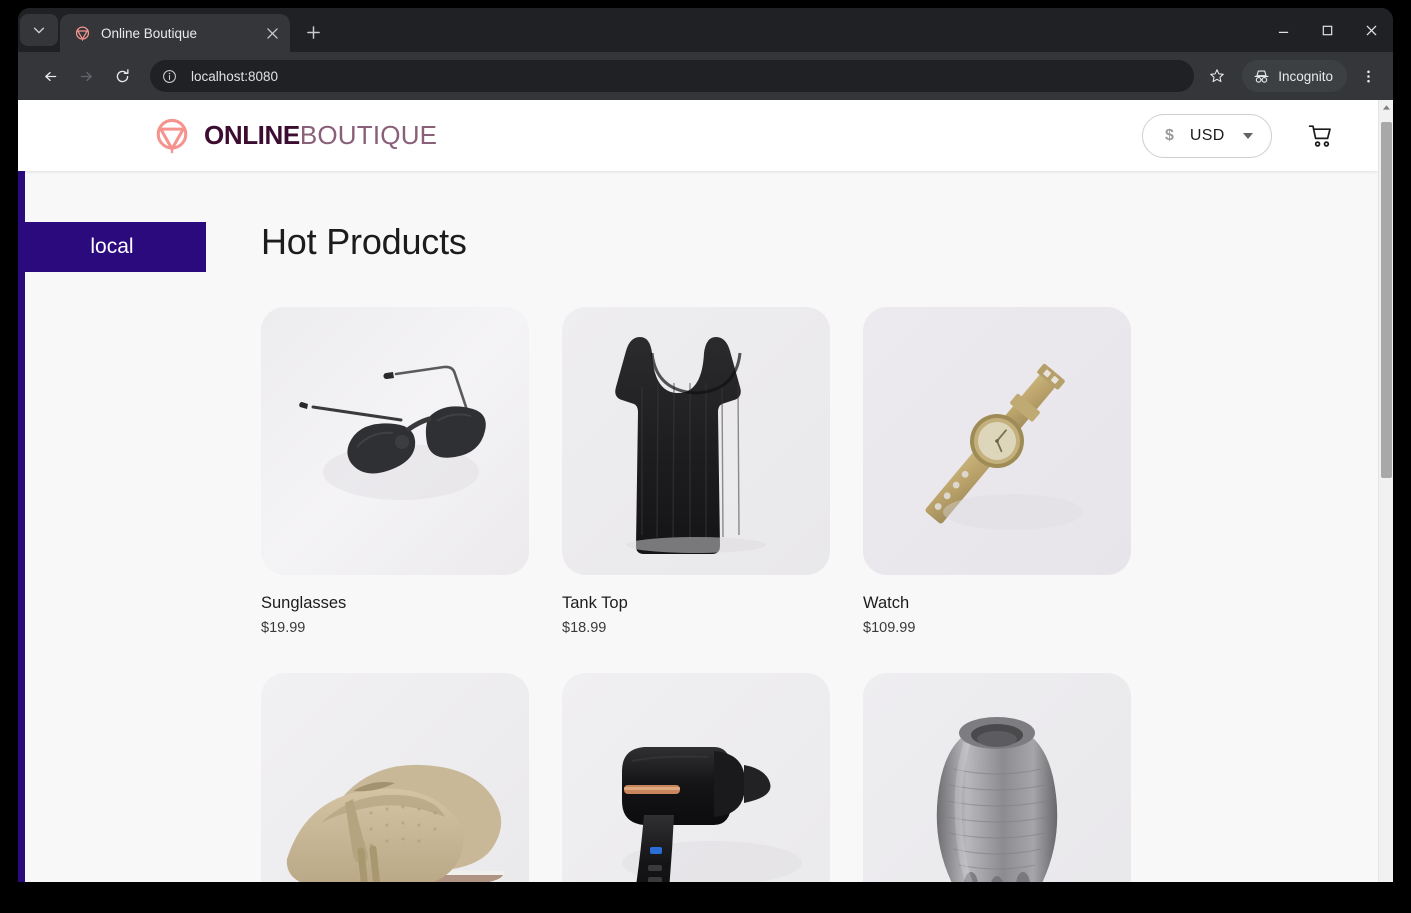 The width and height of the screenshot is (1411, 913). What do you see at coordinates (304, 603) in the screenshot?
I see `product-name: Sunglasses` at bounding box center [304, 603].